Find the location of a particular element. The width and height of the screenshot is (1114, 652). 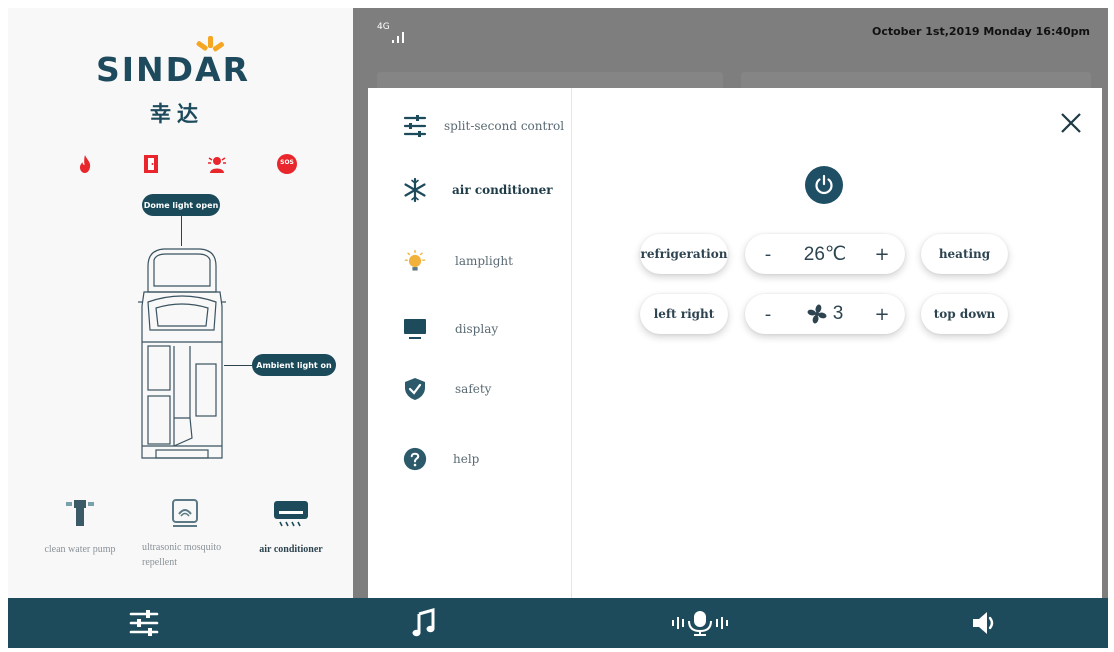

device-label: clean water pump is located at coordinates (80, 549).